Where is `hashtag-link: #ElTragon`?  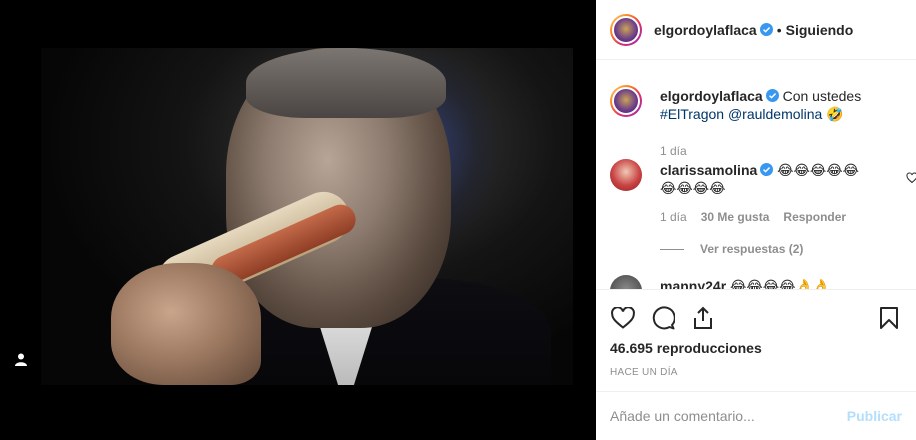 hashtag-link: #ElTragon is located at coordinates (692, 114).